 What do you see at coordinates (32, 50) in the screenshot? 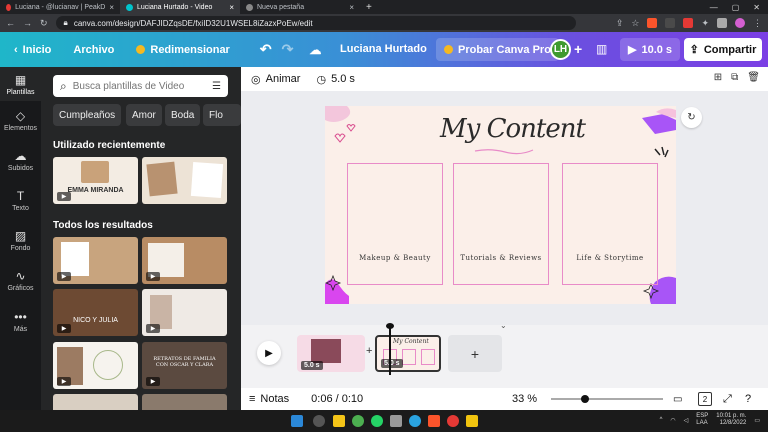
I see `home-button: ‹ Inicio` at bounding box center [32, 50].